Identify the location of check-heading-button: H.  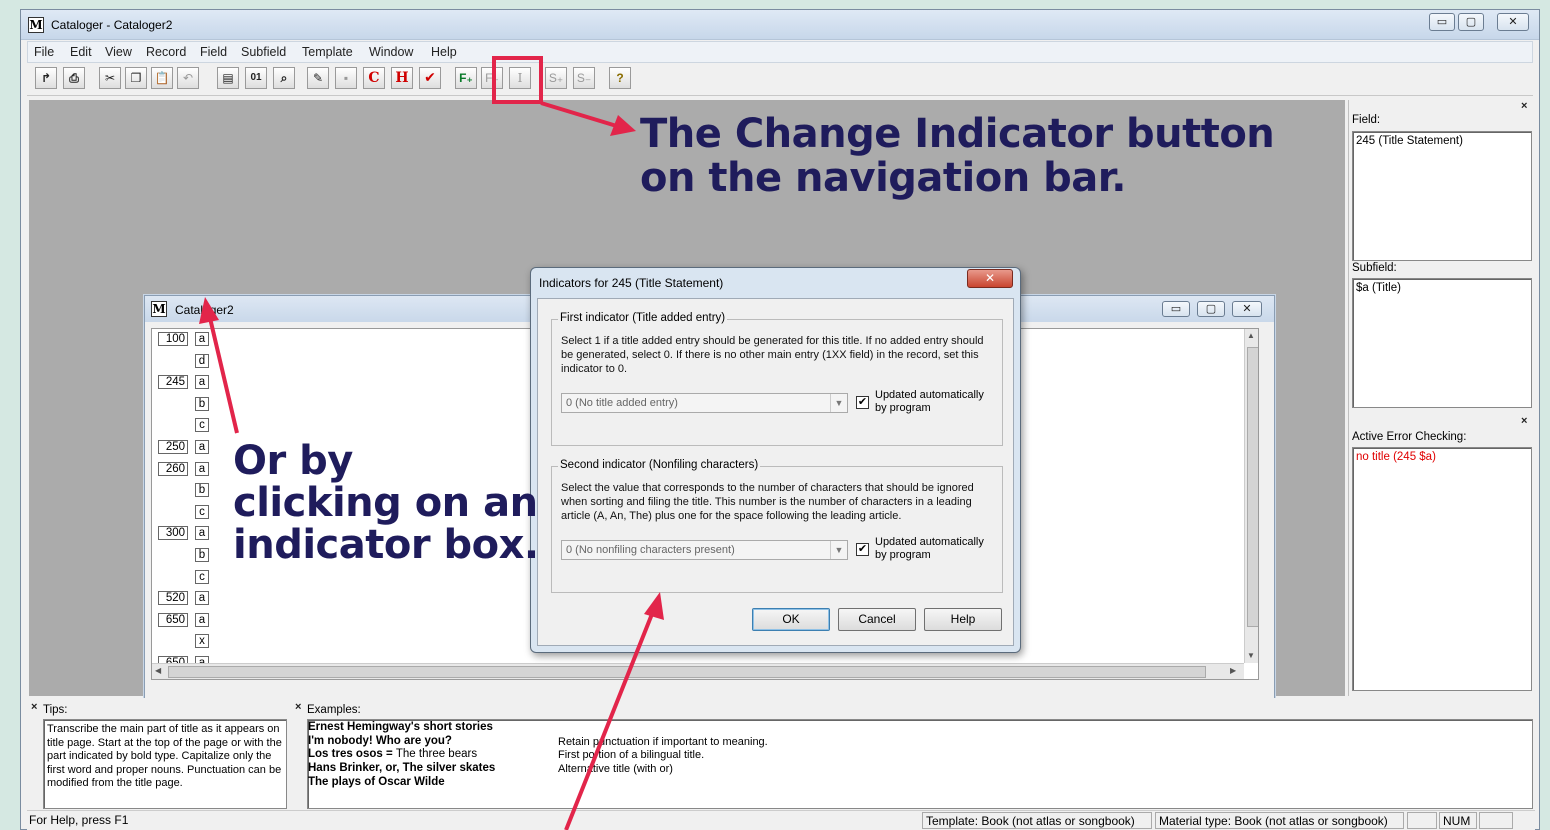
(402, 78).